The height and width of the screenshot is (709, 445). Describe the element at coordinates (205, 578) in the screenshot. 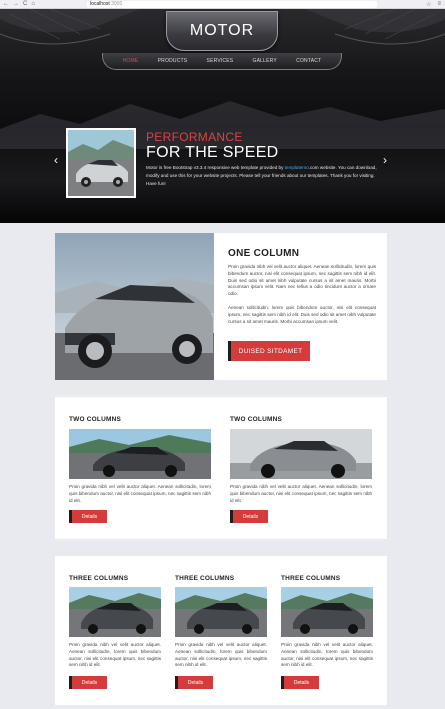

I see `three-columns-title-2: THREE COLUMNS` at that location.